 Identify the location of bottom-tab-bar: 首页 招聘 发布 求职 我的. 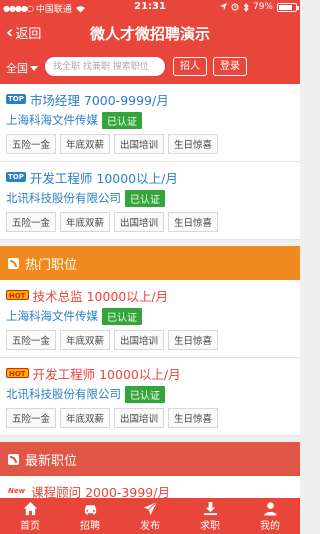
(150, 516).